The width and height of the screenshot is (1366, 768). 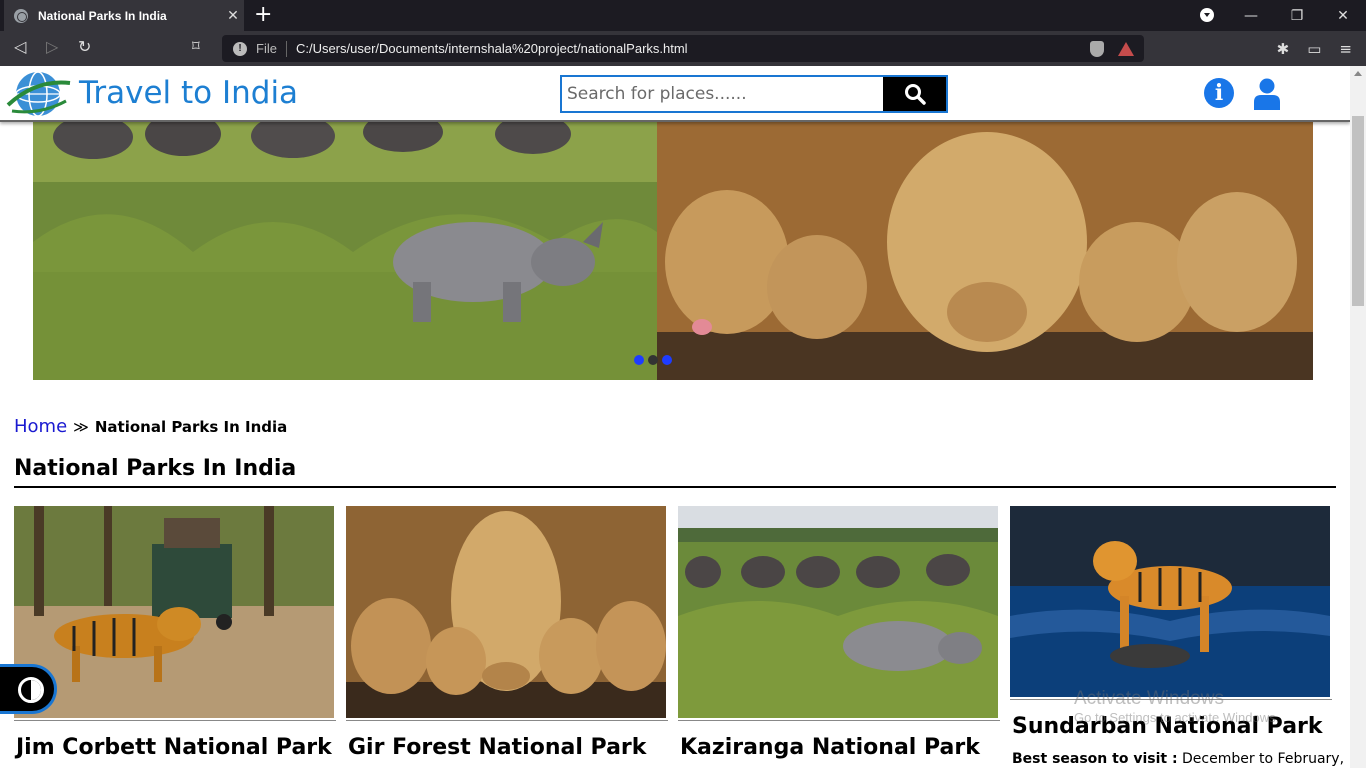 What do you see at coordinates (263, 15) in the screenshot?
I see `new-tab-icon: +` at bounding box center [263, 15].